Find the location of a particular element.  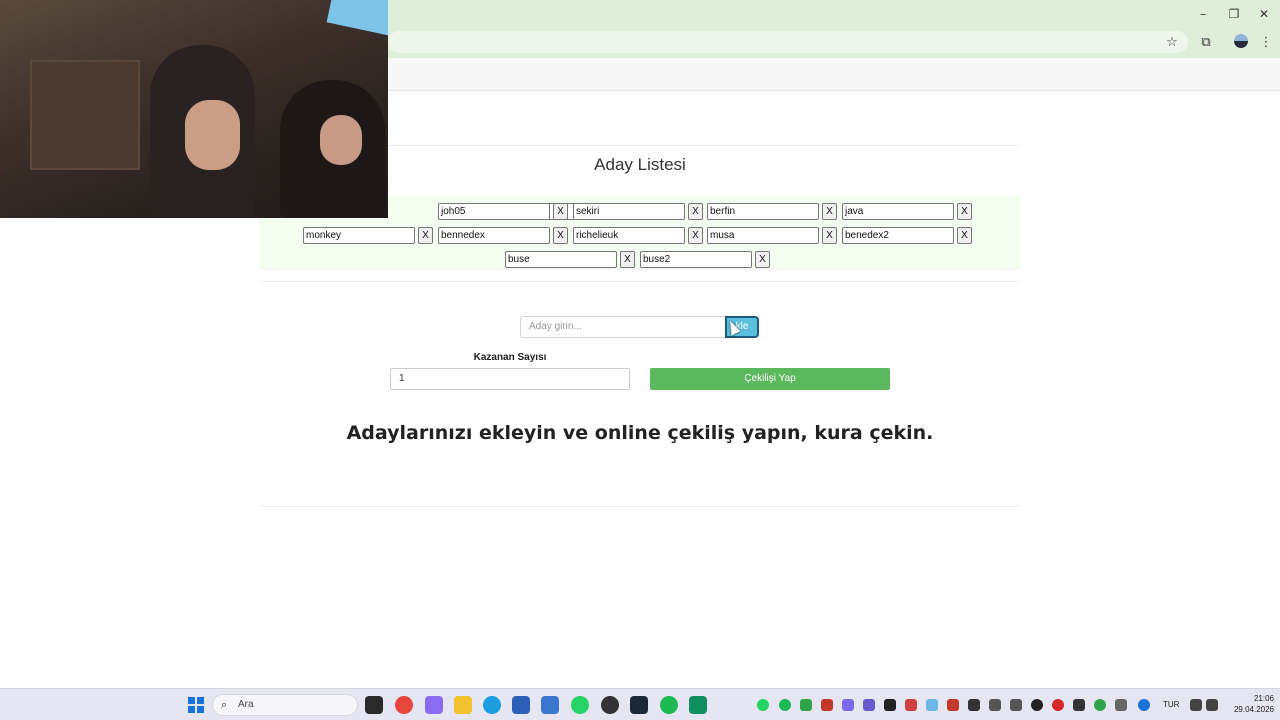

taskbar-search-box: ⌕ Ara is located at coordinates (285, 705).